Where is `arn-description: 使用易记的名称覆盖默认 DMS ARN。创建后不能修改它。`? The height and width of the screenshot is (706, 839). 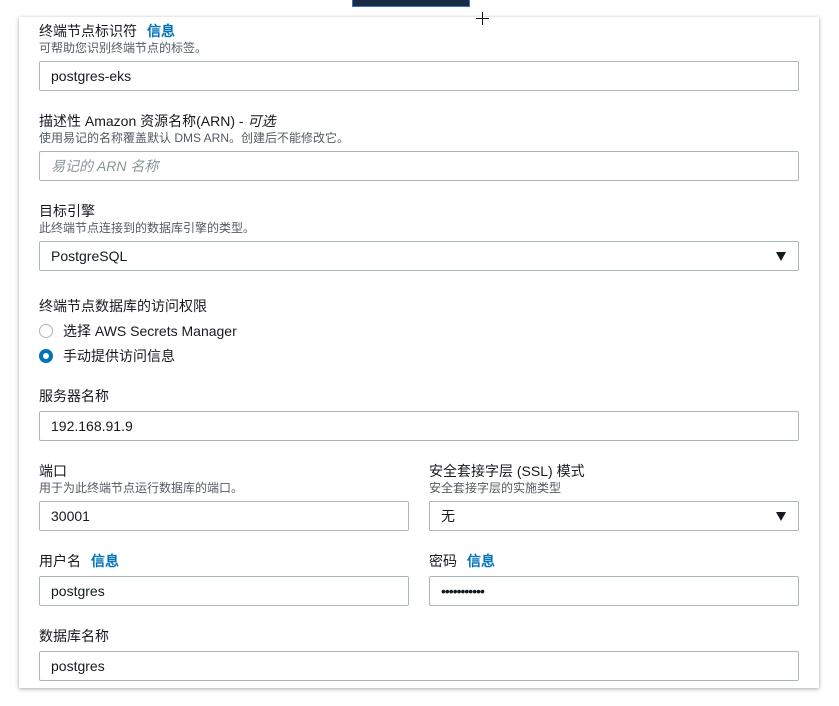 arn-description: 使用易记的名称覆盖默认 DMS ARN。创建后不能修改它。 is located at coordinates (194, 138).